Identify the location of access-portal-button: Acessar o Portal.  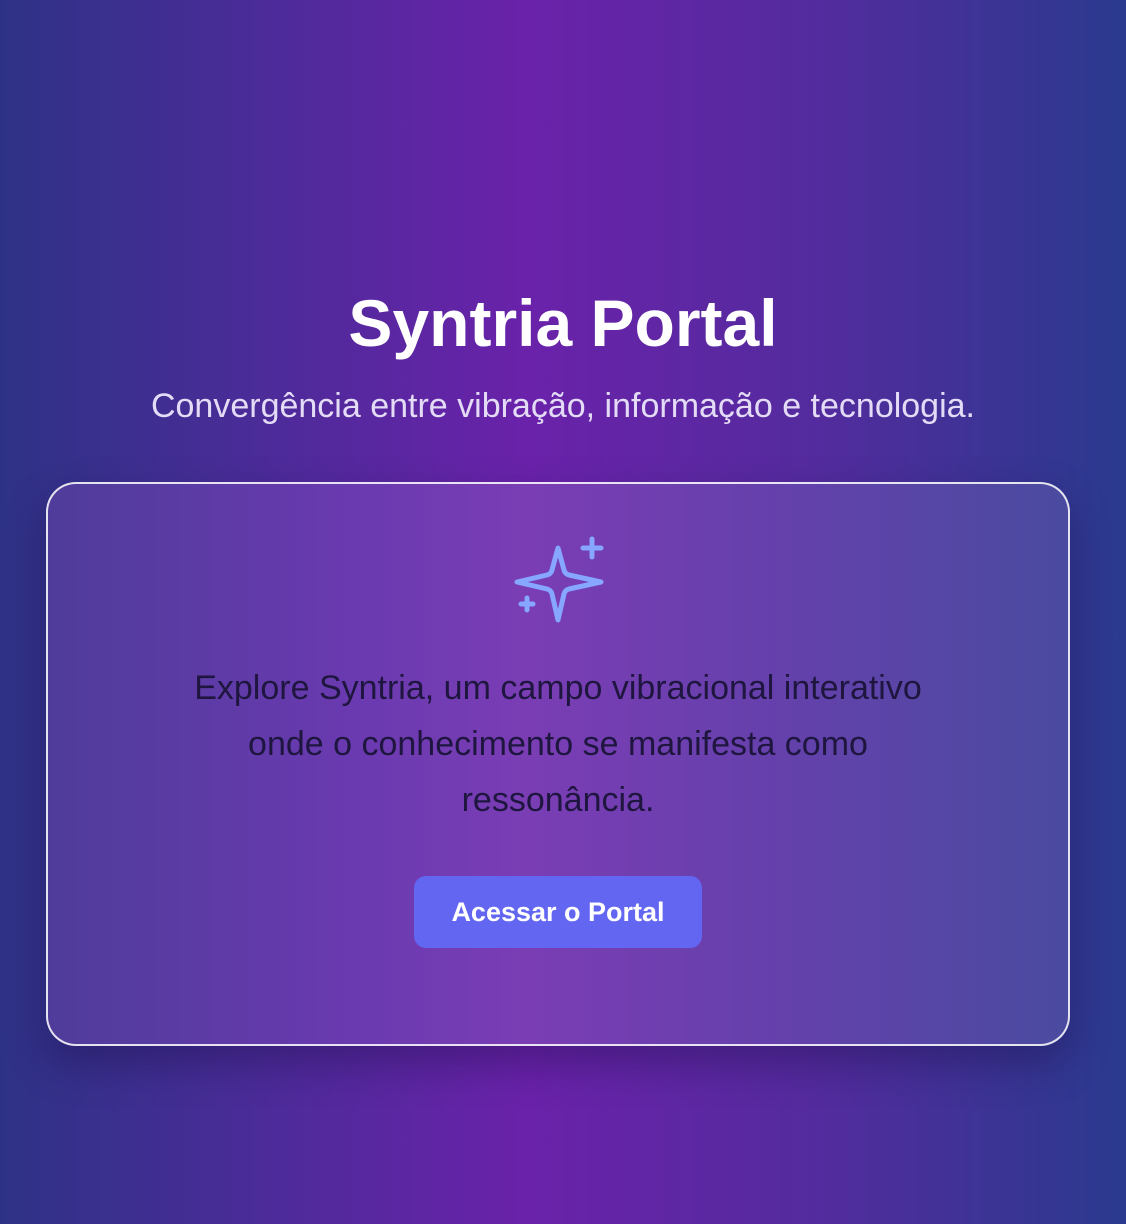
(558, 912).